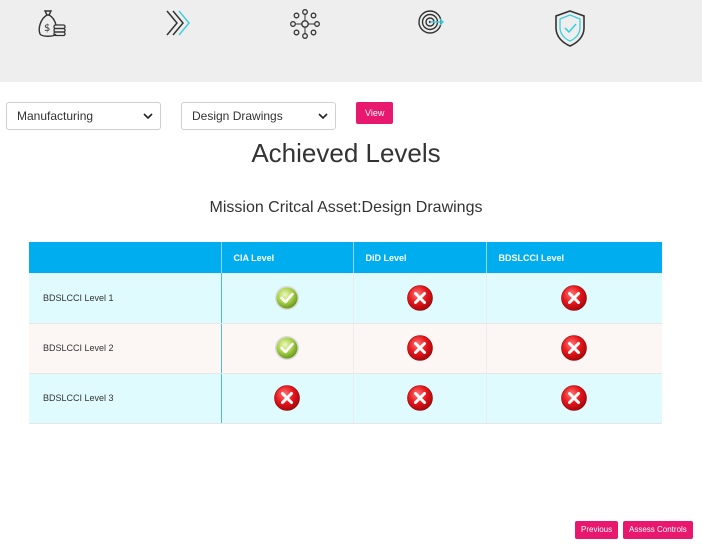 This screenshot has height=544, width=702. I want to click on filter-controls: Manufacturing Design Drawings View, so click(351, 116).